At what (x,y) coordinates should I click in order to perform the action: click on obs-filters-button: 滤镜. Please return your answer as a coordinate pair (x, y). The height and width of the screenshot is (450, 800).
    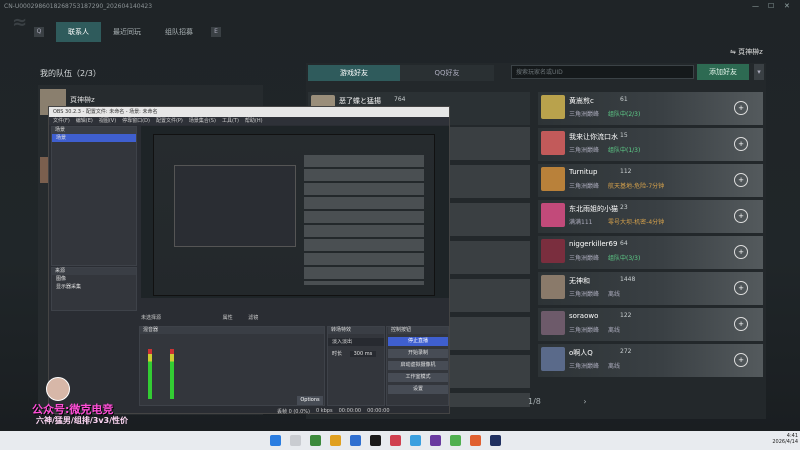
    Looking at the image, I should click on (253, 318).